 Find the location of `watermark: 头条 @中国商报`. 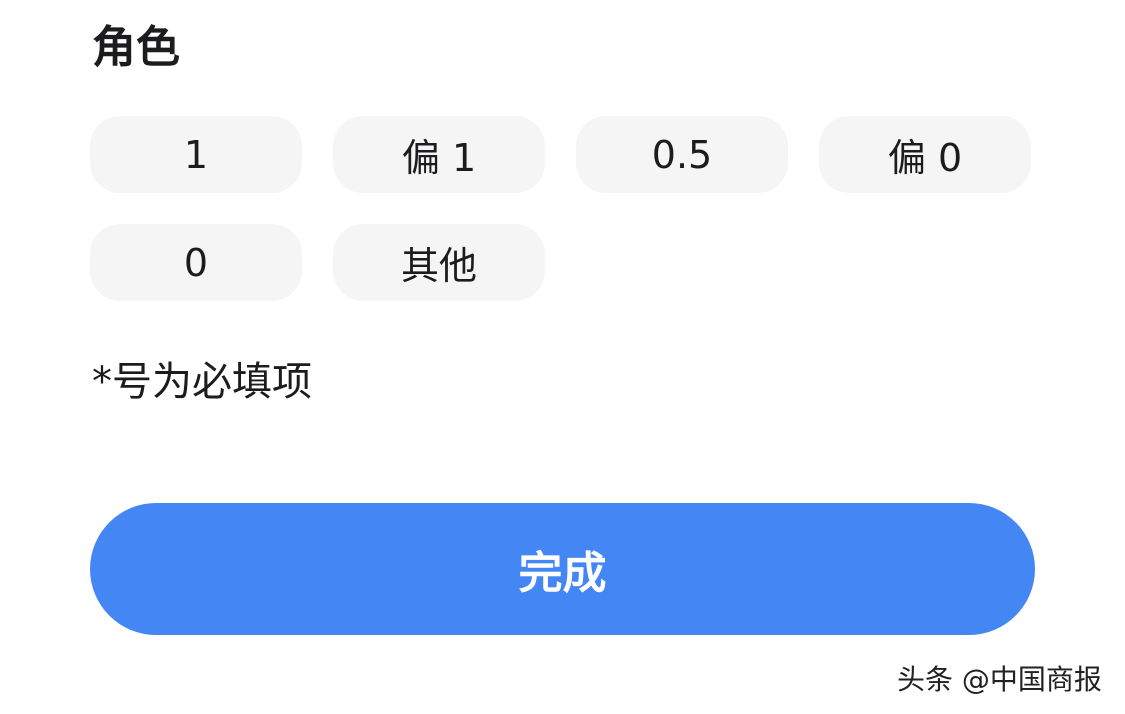

watermark: 头条 @中国商报 is located at coordinates (999, 679).